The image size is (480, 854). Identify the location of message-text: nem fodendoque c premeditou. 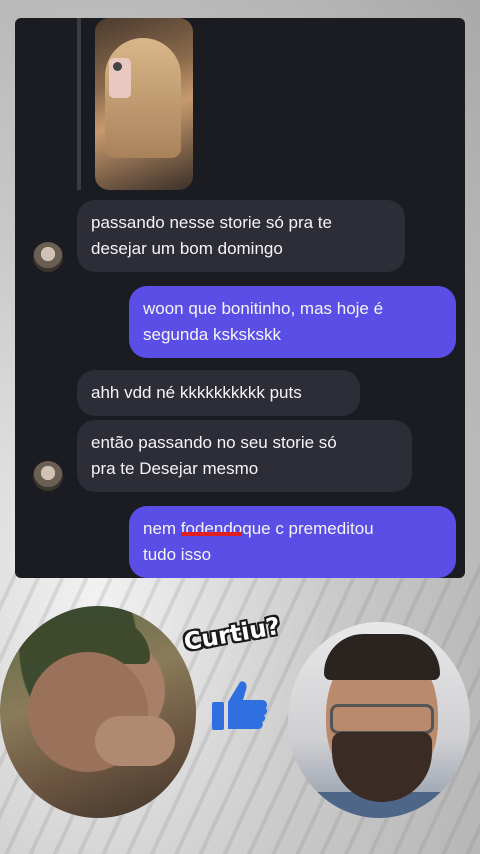
(258, 528).